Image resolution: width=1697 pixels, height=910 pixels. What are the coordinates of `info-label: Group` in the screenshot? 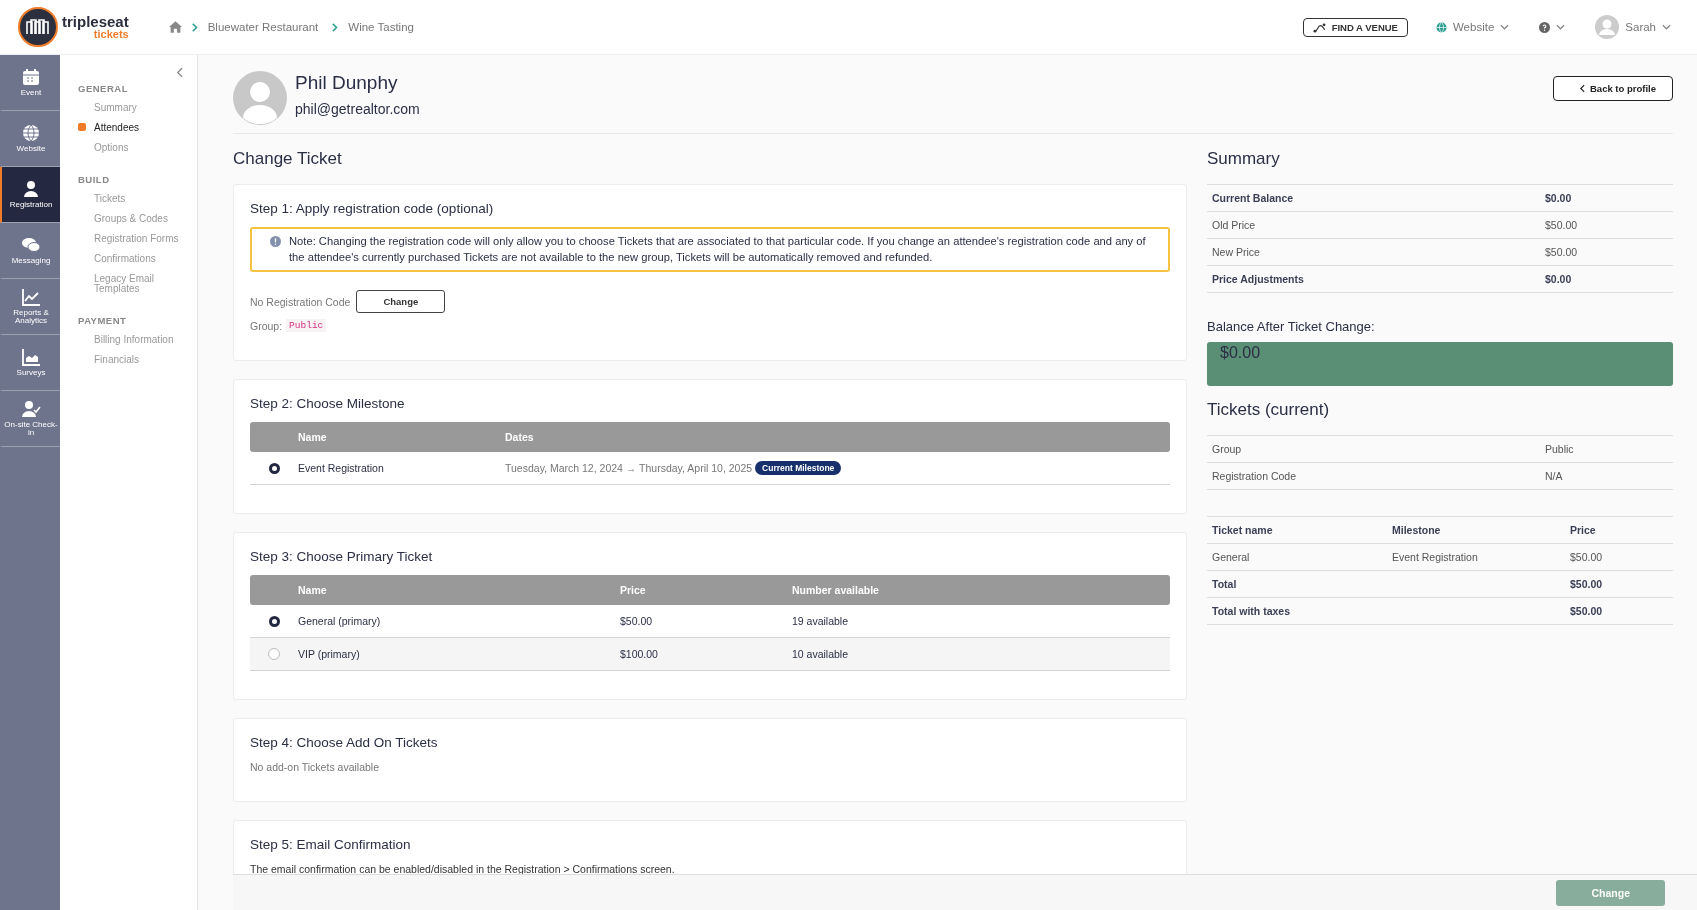 It's located at (1227, 449).